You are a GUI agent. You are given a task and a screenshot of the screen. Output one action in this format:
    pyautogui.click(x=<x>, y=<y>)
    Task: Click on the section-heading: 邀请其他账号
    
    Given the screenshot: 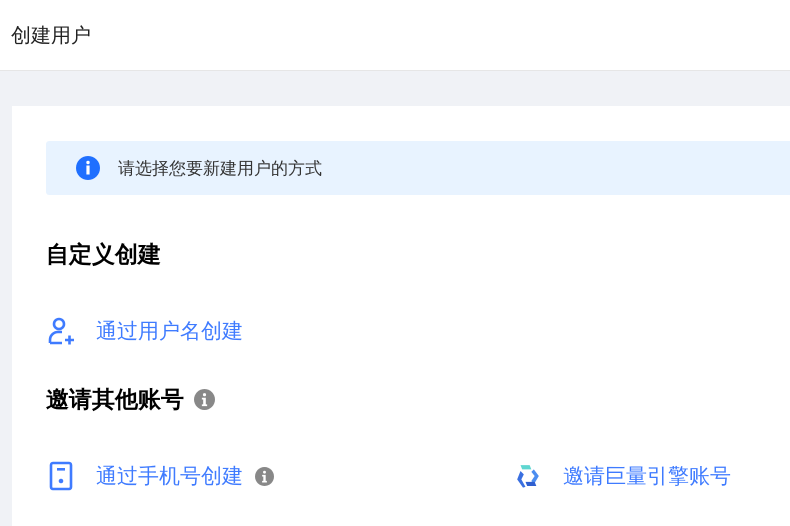 What is the action you would take?
    pyautogui.click(x=115, y=400)
    